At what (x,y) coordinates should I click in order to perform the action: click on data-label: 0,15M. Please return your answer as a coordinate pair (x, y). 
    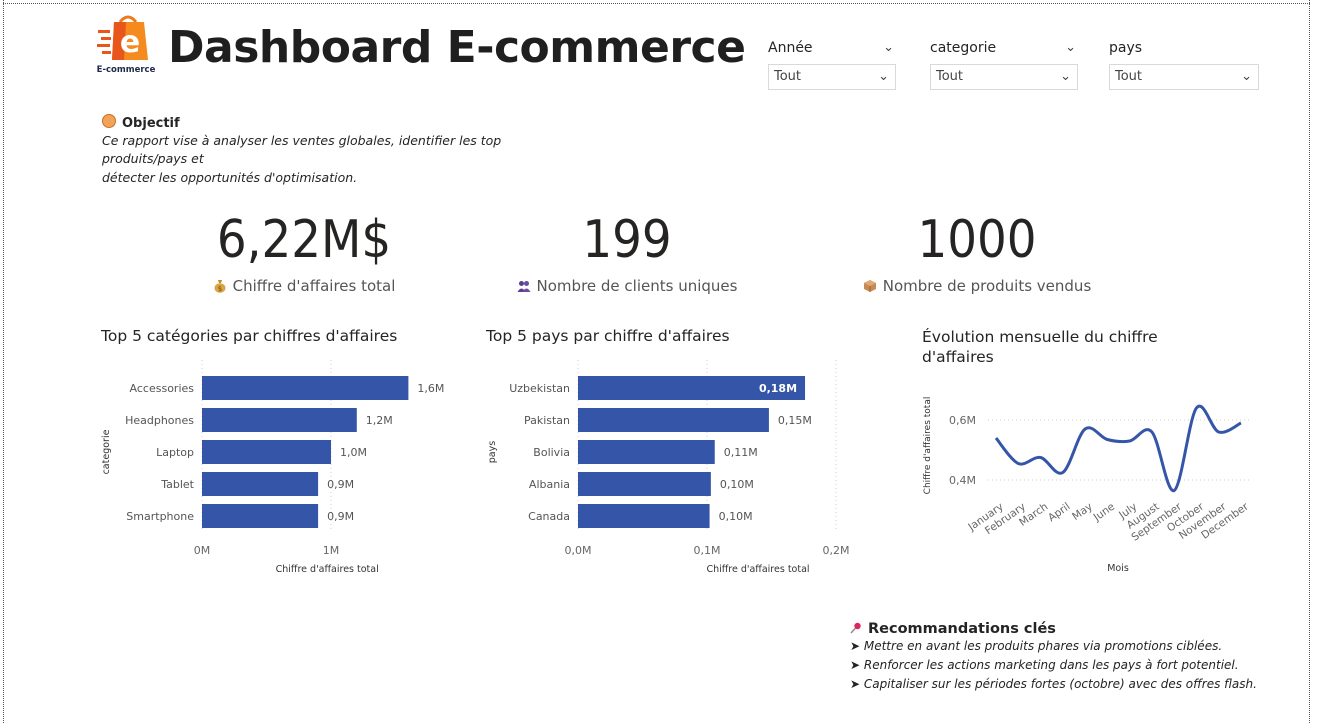
    Looking at the image, I should click on (795, 420).